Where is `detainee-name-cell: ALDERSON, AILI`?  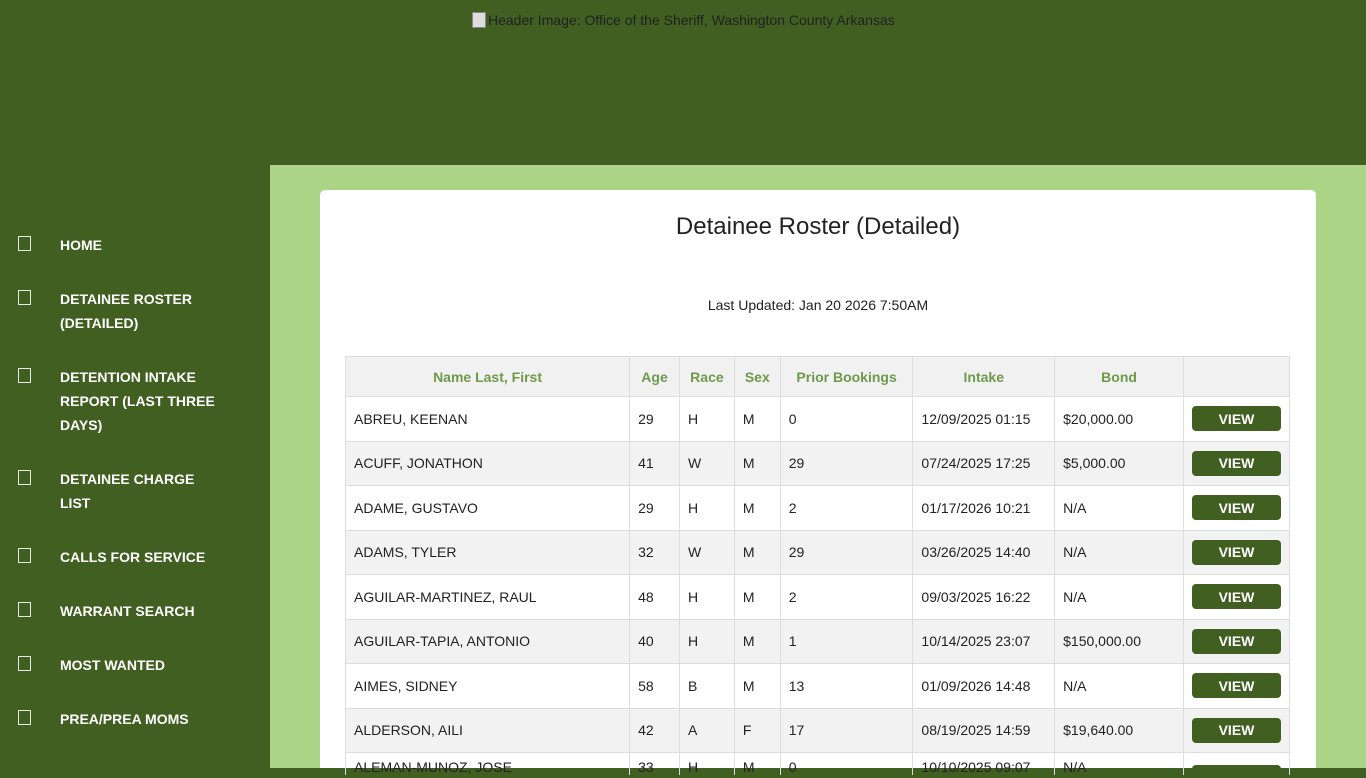
detainee-name-cell: ALDERSON, AILI is located at coordinates (487, 730).